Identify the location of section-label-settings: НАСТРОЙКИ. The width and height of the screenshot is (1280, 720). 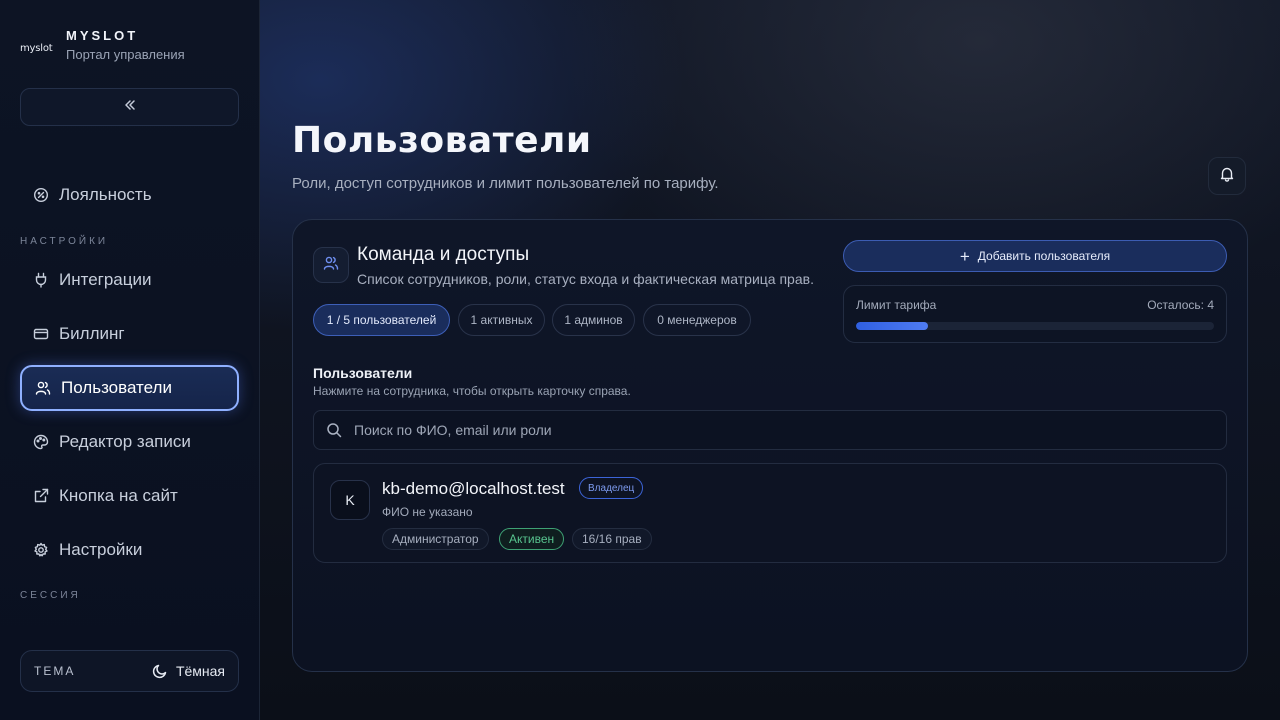
(64, 241).